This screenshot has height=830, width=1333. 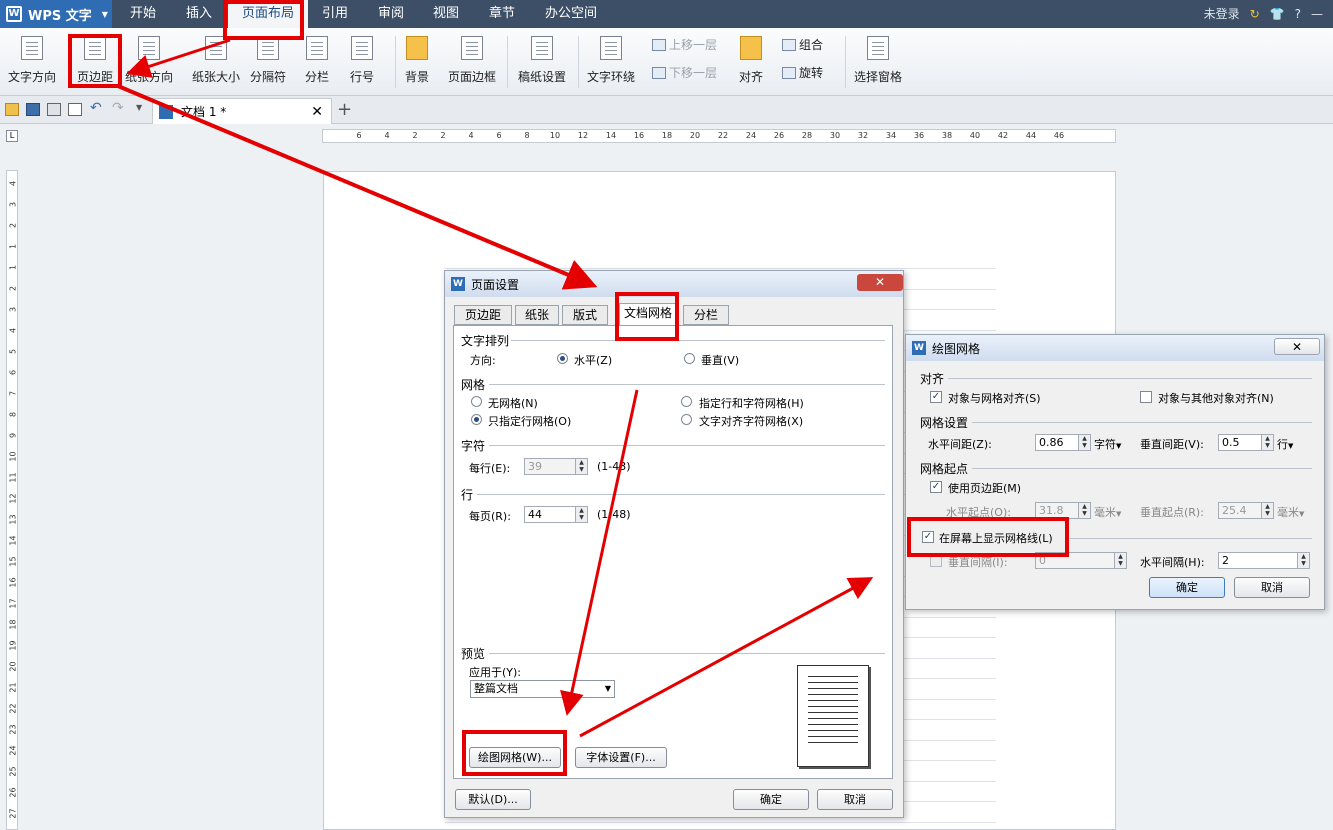 What do you see at coordinates (802, 72) in the screenshot?
I see `rotate-button: 旋转` at bounding box center [802, 72].